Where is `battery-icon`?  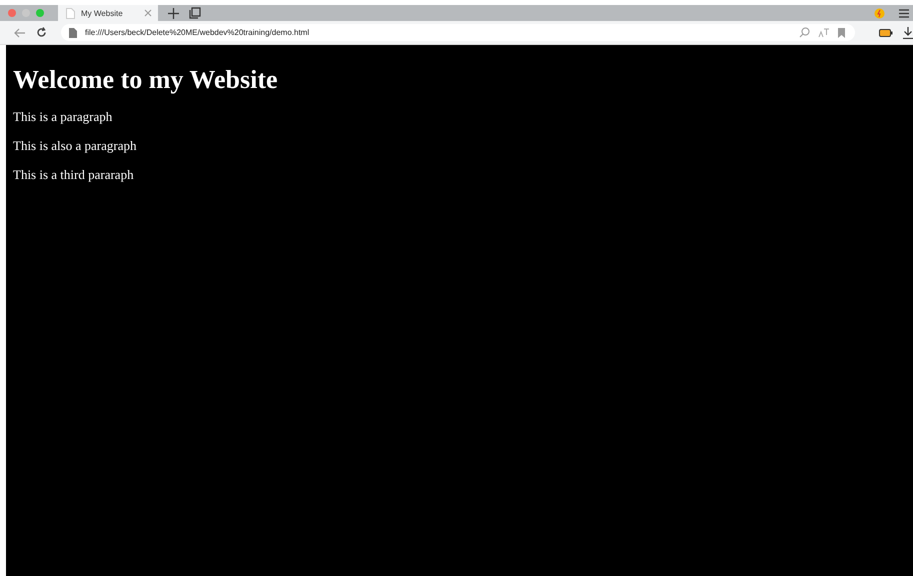
battery-icon is located at coordinates (886, 32).